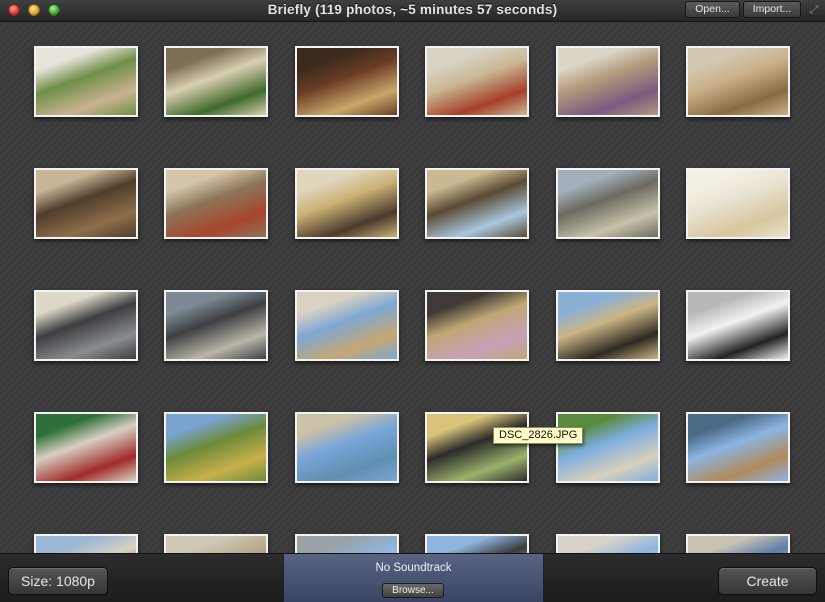 Image resolution: width=825 pixels, height=602 pixels. I want to click on size-button: Size: 1080p, so click(58, 581).